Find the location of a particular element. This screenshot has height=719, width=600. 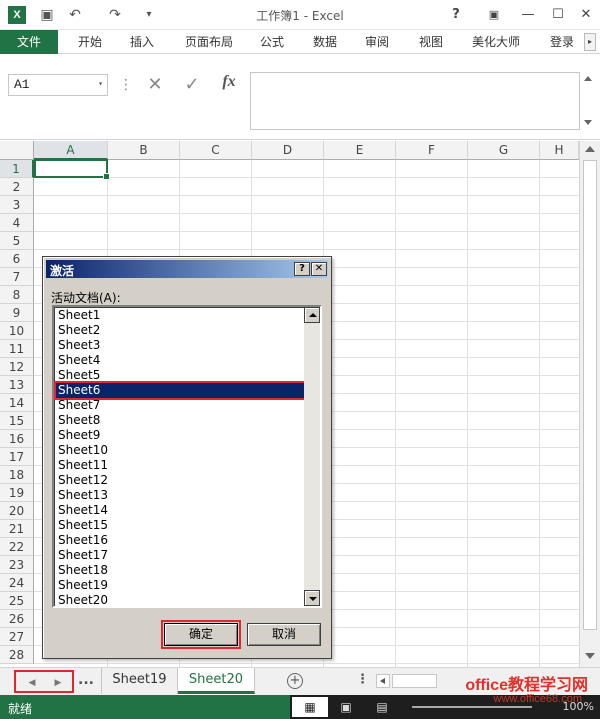

chevron-down-icon: ▾ is located at coordinates (100, 85).